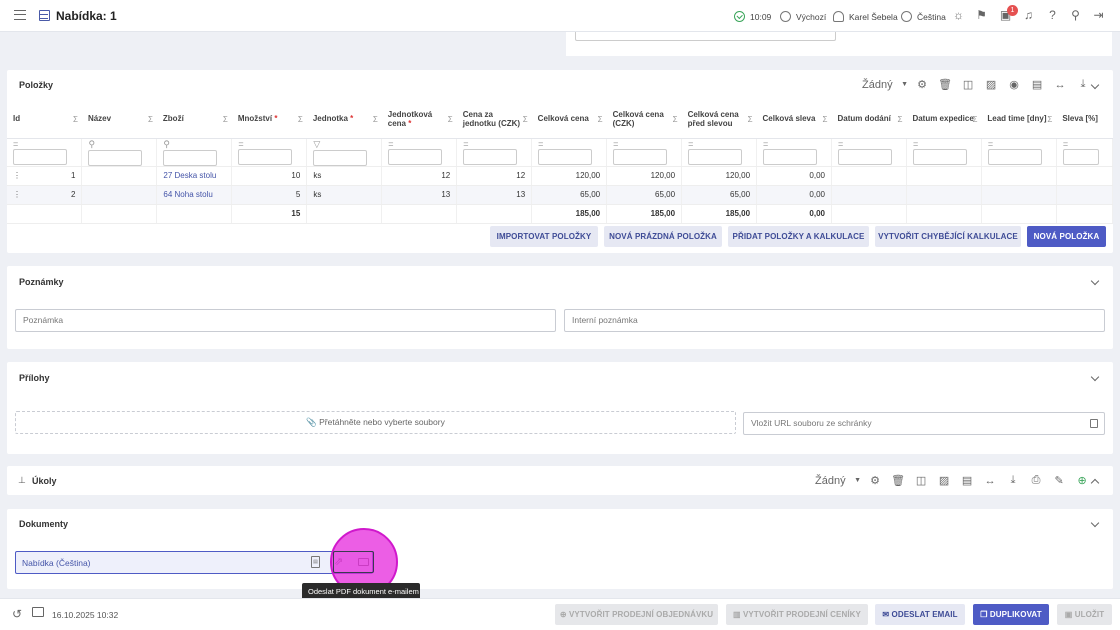 The image size is (1120, 630). What do you see at coordinates (920, 614) in the screenshot?
I see `send-email-button: ✉ ODESLAT EMAIL` at bounding box center [920, 614].